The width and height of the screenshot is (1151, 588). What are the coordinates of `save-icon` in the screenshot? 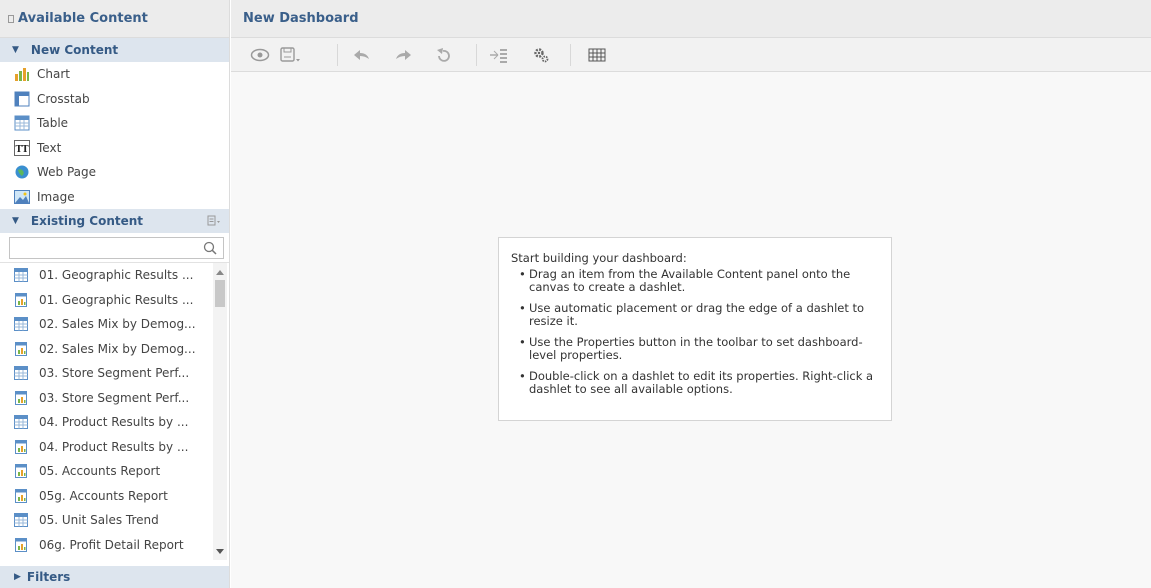 It's located at (290, 55).